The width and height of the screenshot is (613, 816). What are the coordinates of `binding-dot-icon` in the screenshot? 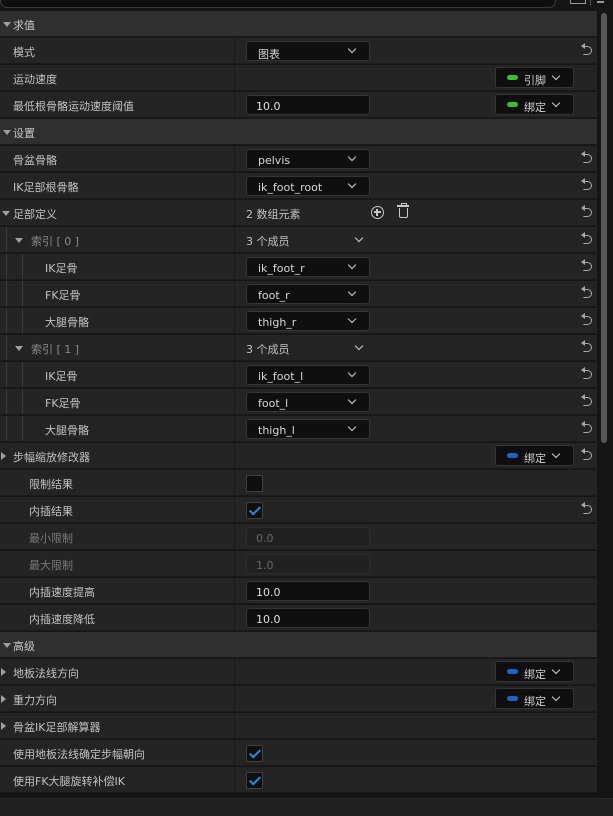 It's located at (512, 77).